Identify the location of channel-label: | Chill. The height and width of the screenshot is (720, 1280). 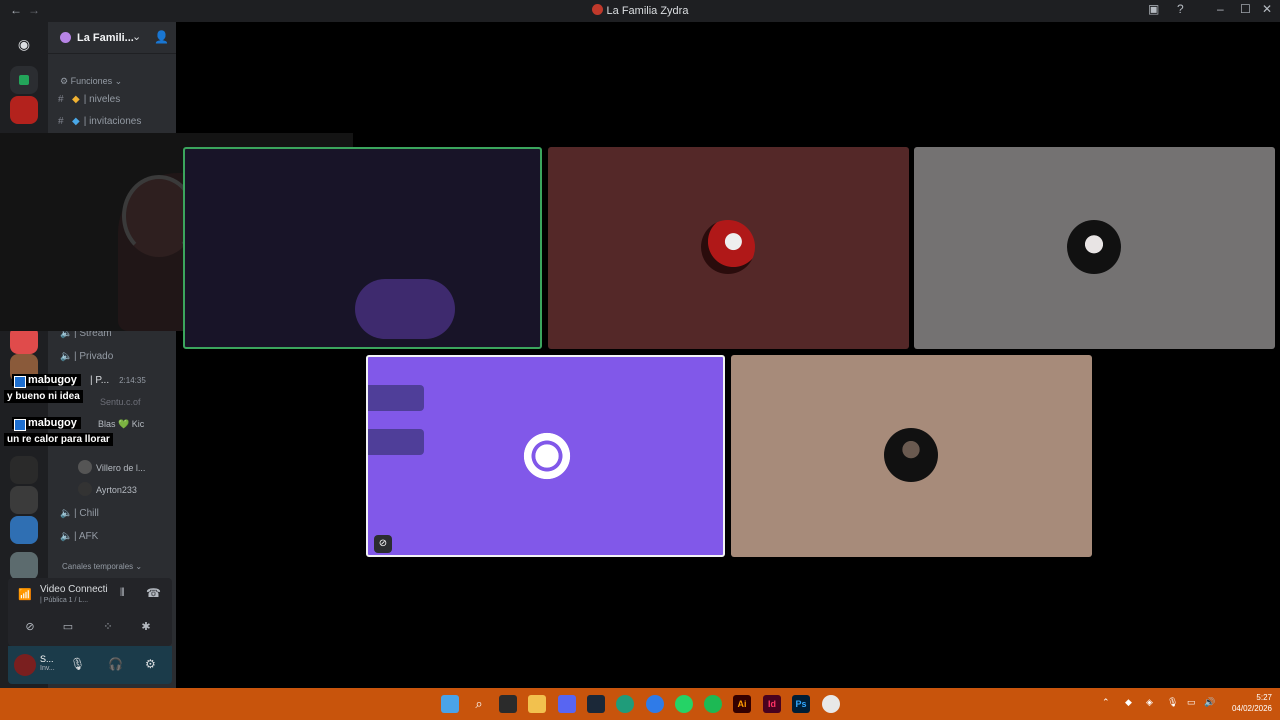
(86, 513).